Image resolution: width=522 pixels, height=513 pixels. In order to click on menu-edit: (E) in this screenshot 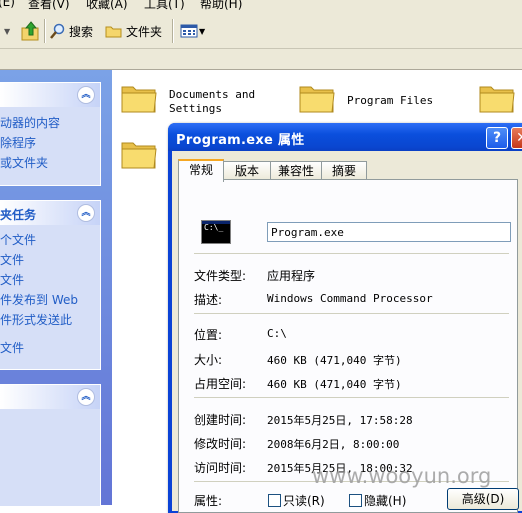, I will do `click(7, 4)`.